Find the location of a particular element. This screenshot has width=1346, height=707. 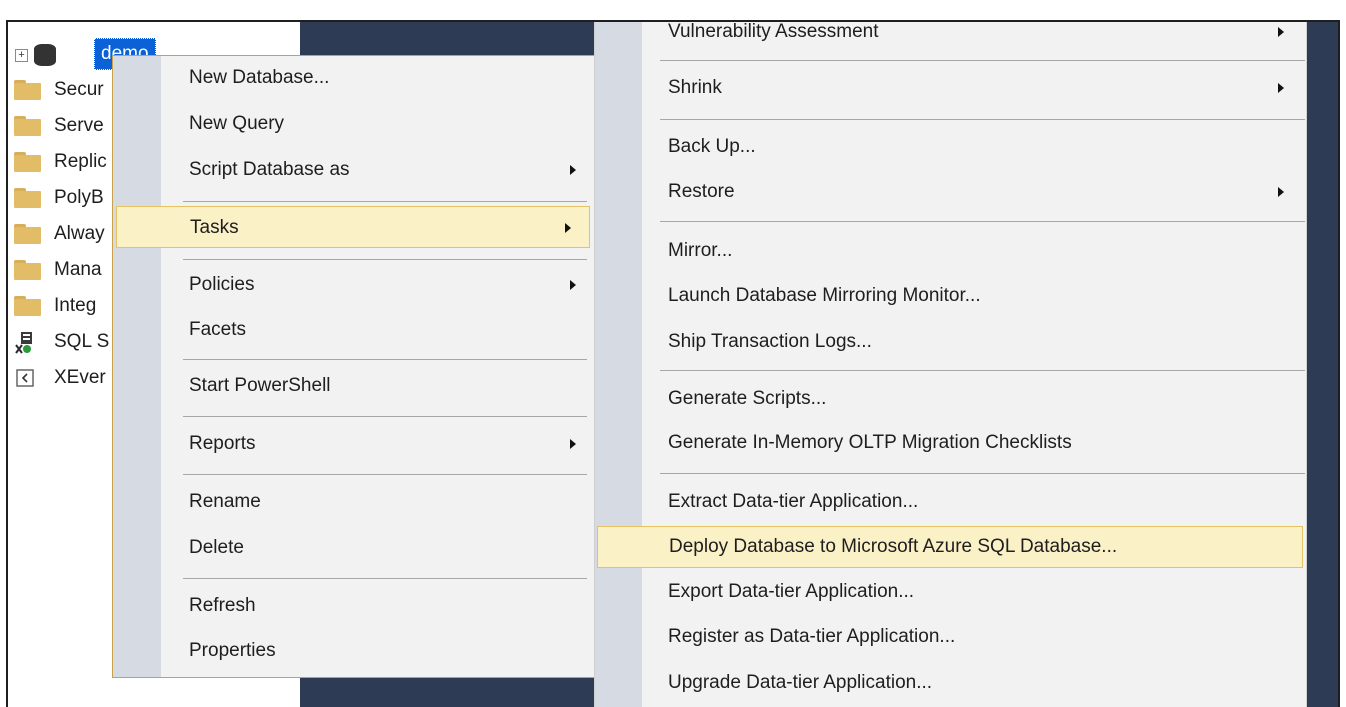

menu-item-shrink: Shrink is located at coordinates (950, 88).